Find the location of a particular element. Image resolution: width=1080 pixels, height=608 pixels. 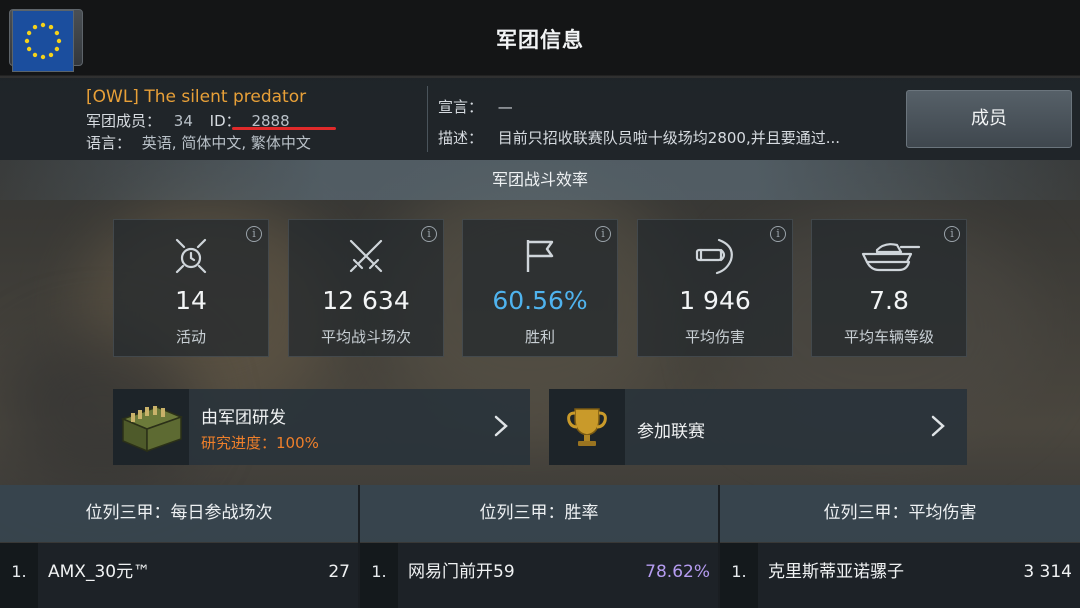

divider is located at coordinates (427, 119).